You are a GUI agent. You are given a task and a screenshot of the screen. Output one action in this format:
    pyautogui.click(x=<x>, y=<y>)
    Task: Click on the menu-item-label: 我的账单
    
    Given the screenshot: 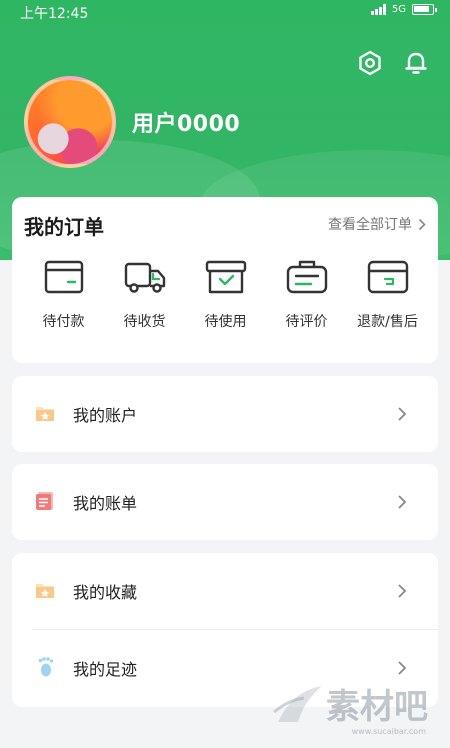 What is the action you would take?
    pyautogui.click(x=105, y=503)
    